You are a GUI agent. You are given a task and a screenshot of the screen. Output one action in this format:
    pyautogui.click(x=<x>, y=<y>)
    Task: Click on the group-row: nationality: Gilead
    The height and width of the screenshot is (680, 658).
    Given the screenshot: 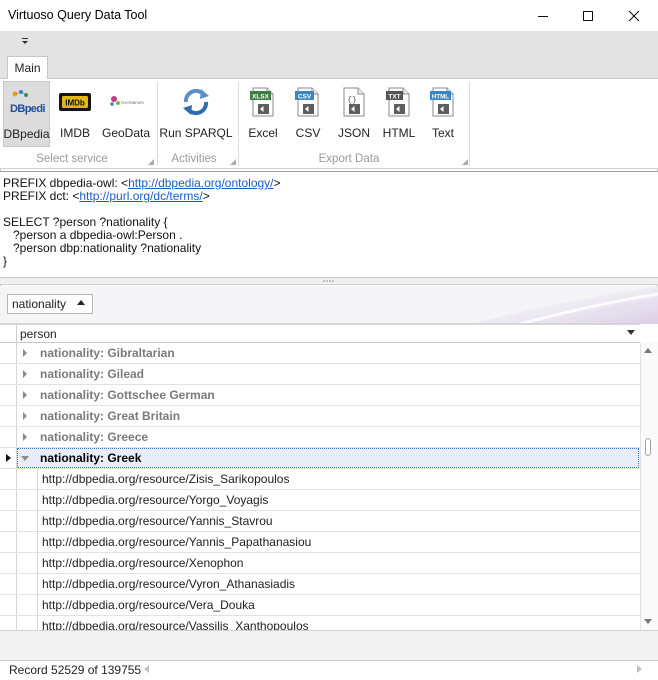 What is the action you would take?
    pyautogui.click(x=320, y=374)
    